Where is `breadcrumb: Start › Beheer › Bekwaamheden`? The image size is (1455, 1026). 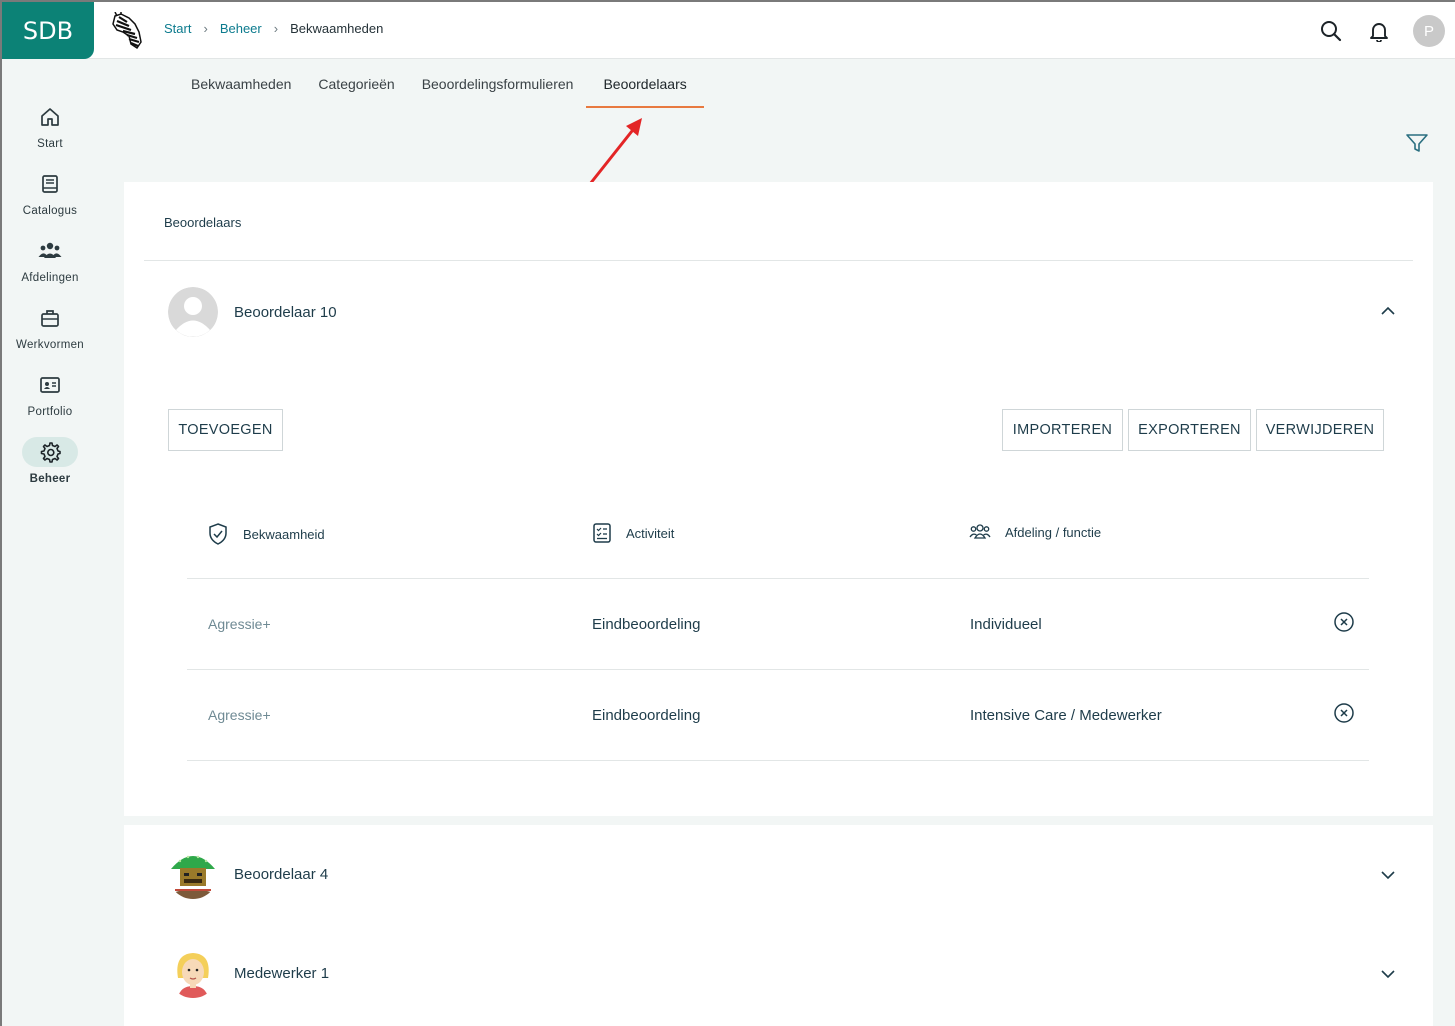
breadcrumb: Start › Beheer › Bekwaamheden is located at coordinates (273, 28).